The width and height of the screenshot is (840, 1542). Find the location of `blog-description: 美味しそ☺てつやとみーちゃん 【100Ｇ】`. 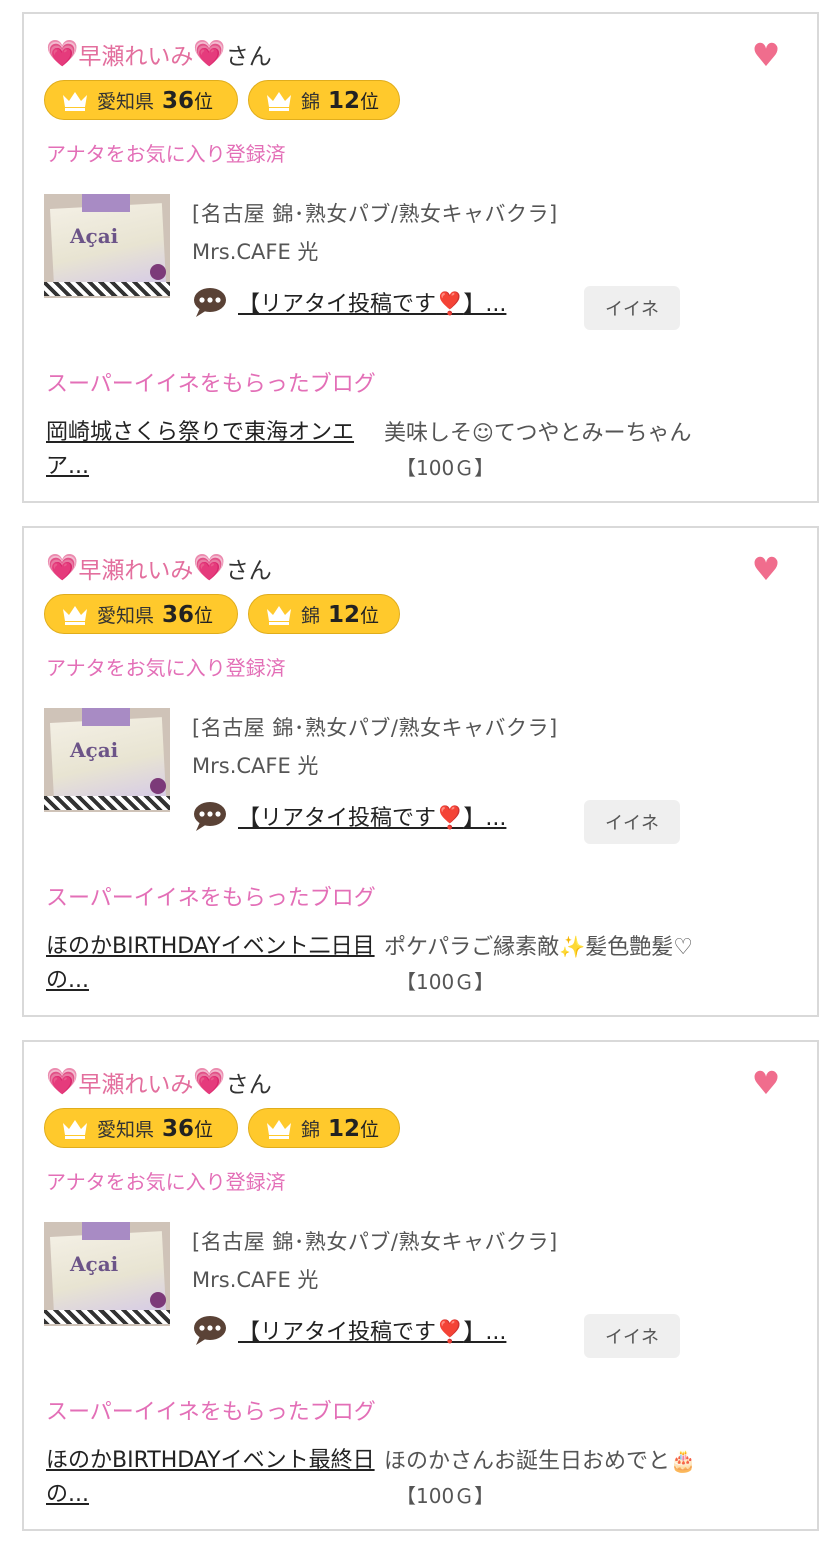

blog-description: 美味しそ☺てつやとみーちゃん 【100Ｇ】 is located at coordinates (584, 450).